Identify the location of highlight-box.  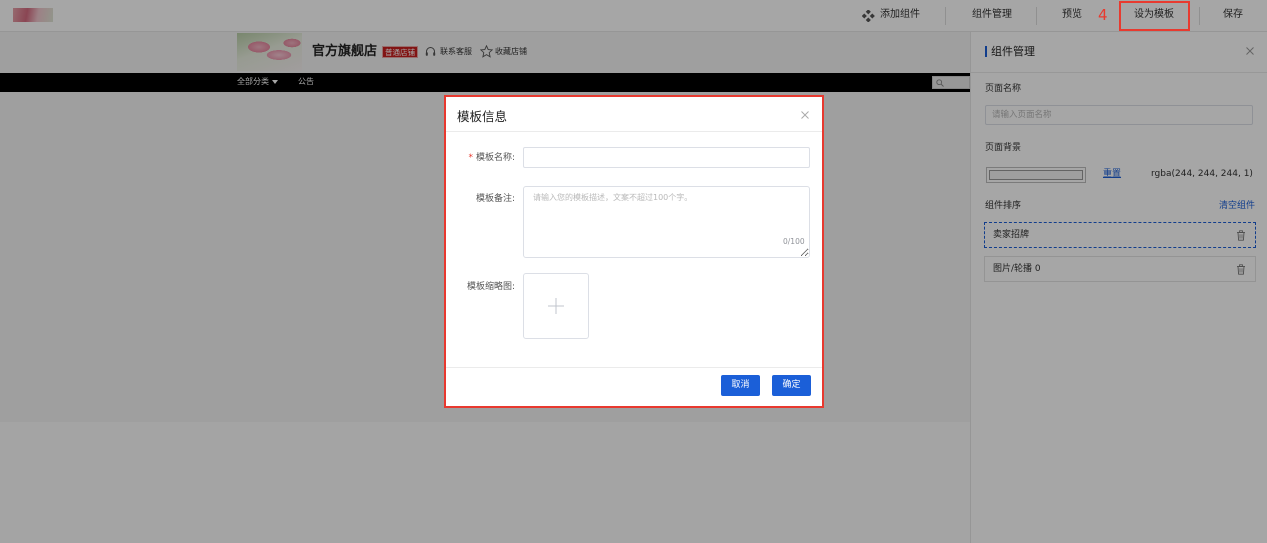
(1154, 16).